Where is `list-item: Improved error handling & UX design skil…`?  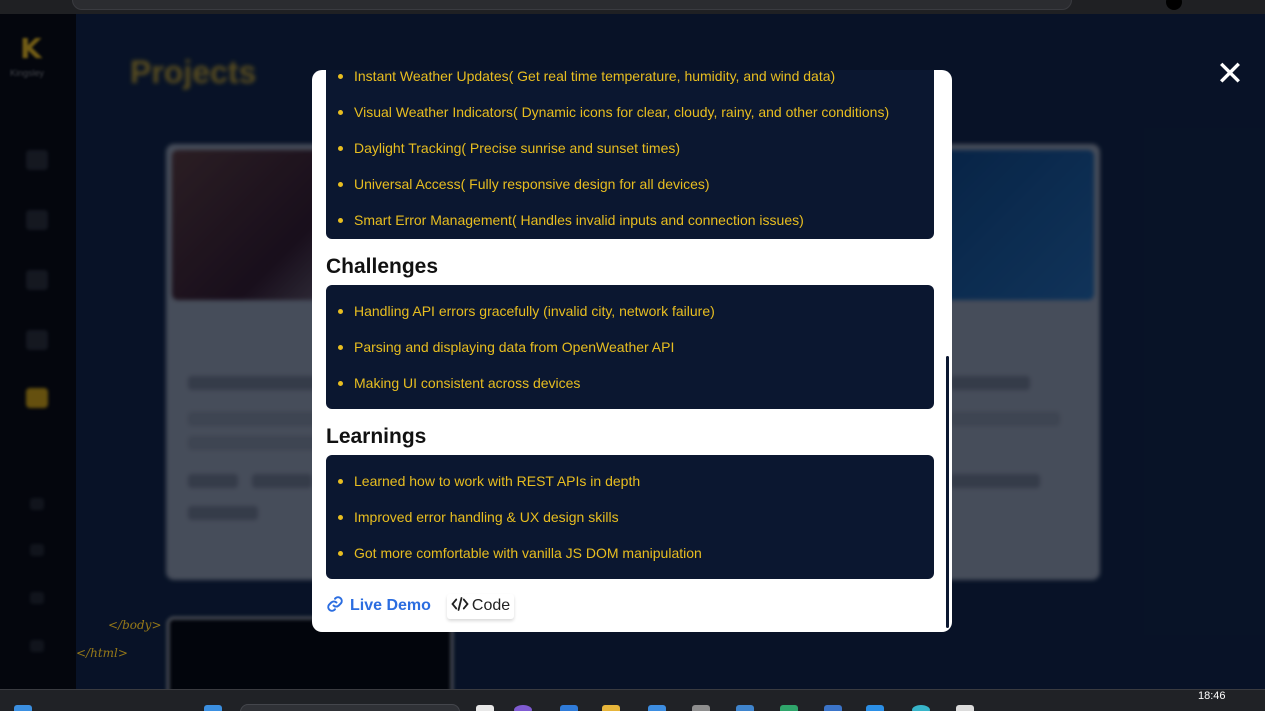 list-item: Improved error handling & UX design skil… is located at coordinates (628, 517).